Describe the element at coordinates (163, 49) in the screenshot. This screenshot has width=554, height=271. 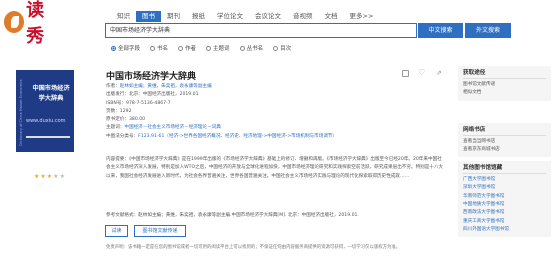
I see `radio-label: 书名` at that location.